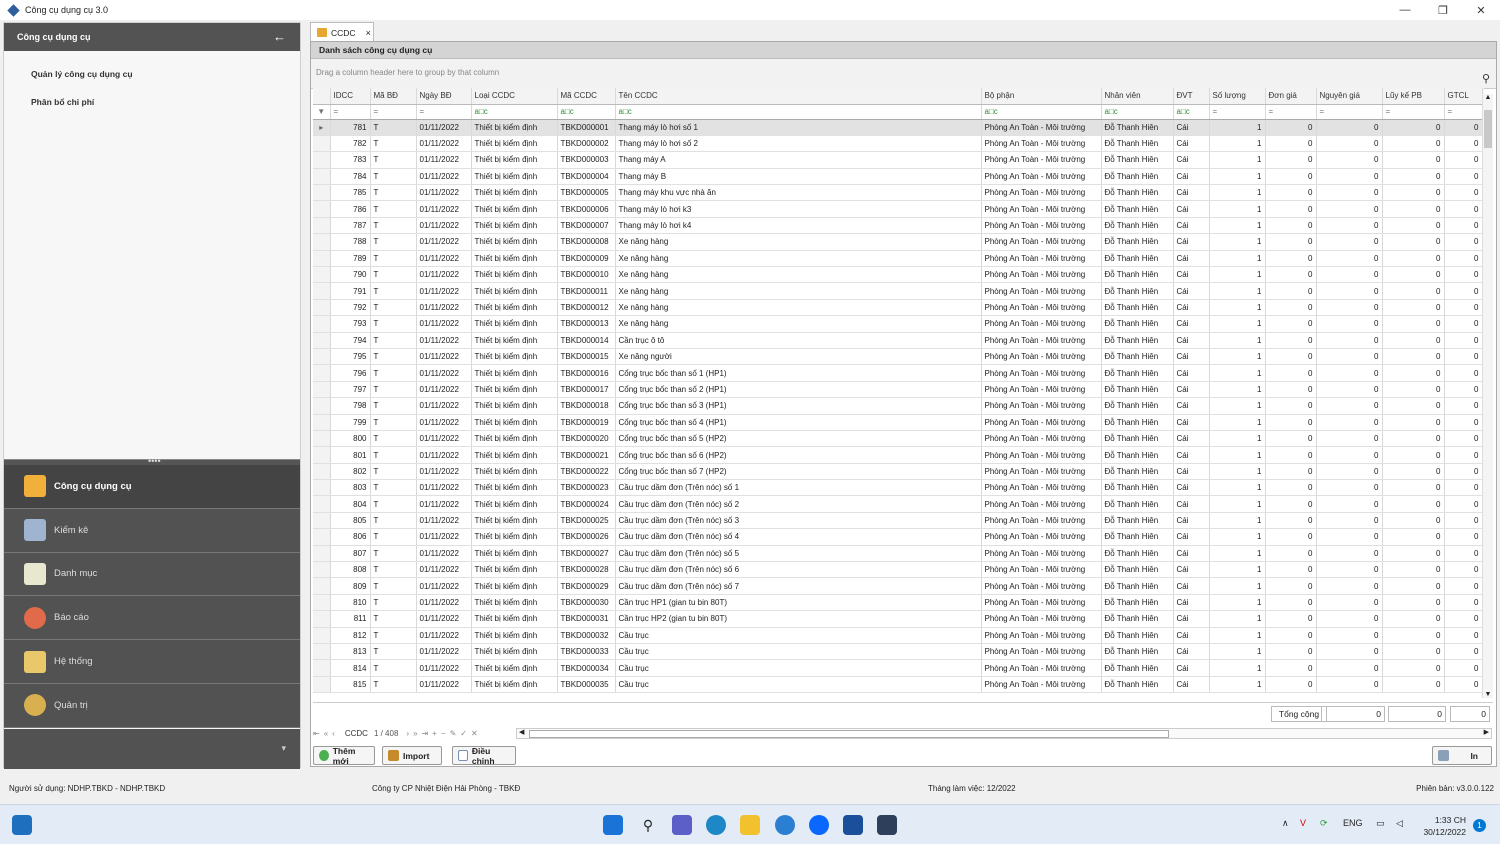  What do you see at coordinates (434, 733) in the screenshot?
I see `nav-add-icon: +` at bounding box center [434, 733].